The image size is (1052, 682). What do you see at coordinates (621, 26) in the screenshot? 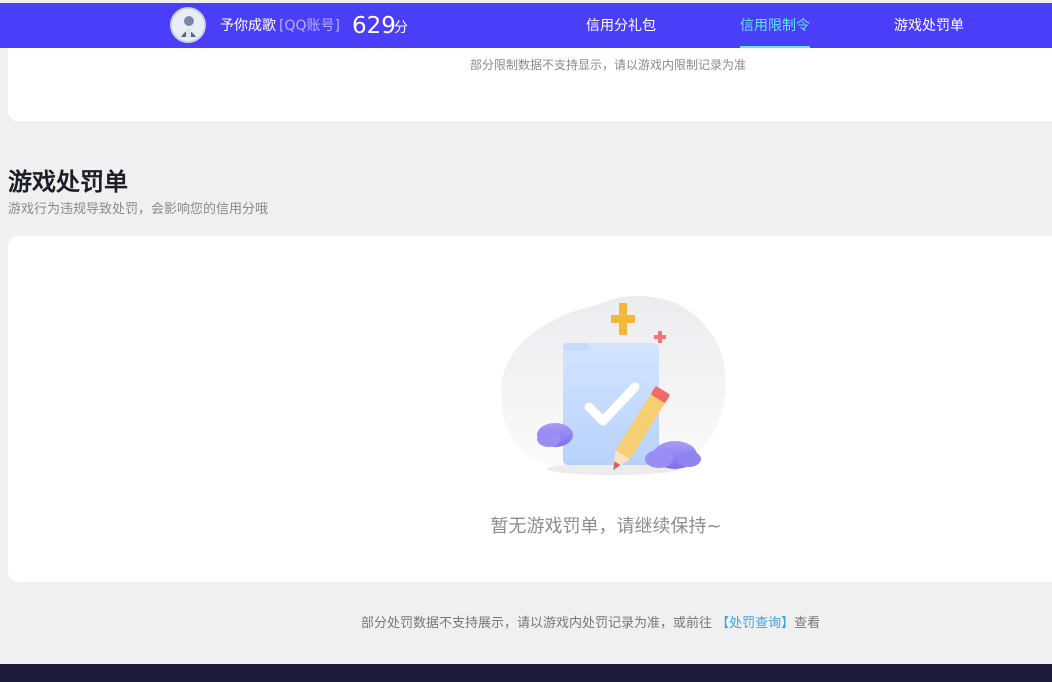
I see `nav-credit-gift: 信用分礼包` at bounding box center [621, 26].